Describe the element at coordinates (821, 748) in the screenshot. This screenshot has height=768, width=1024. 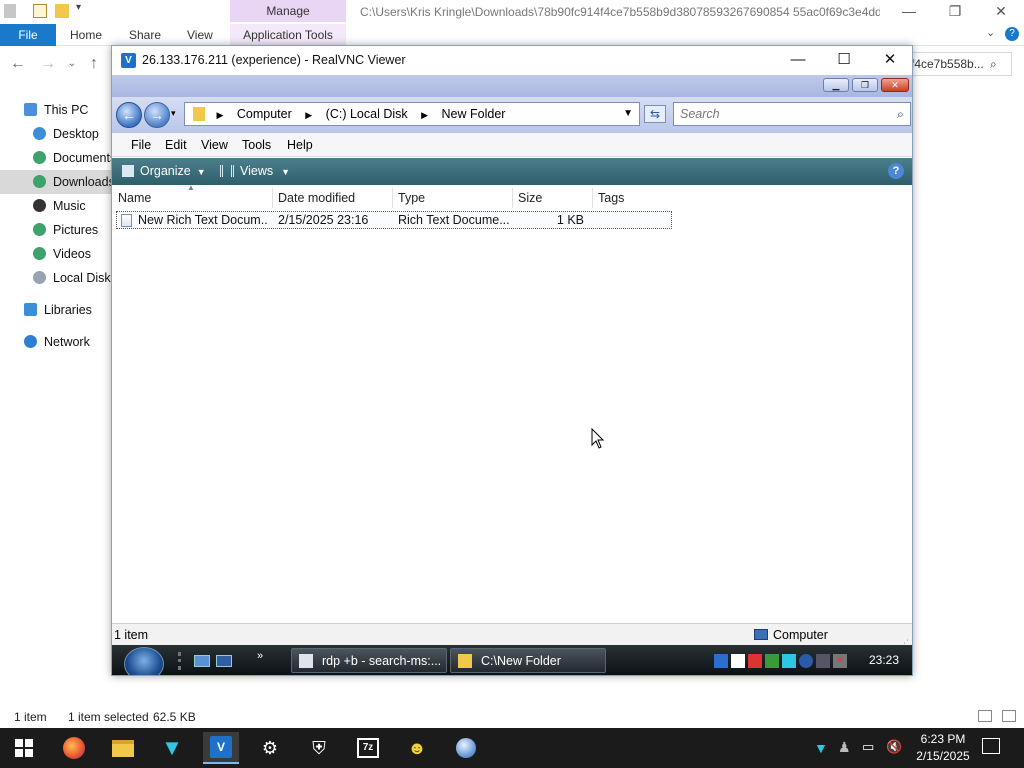
I see `tray-vpn-icon: ▼` at that location.